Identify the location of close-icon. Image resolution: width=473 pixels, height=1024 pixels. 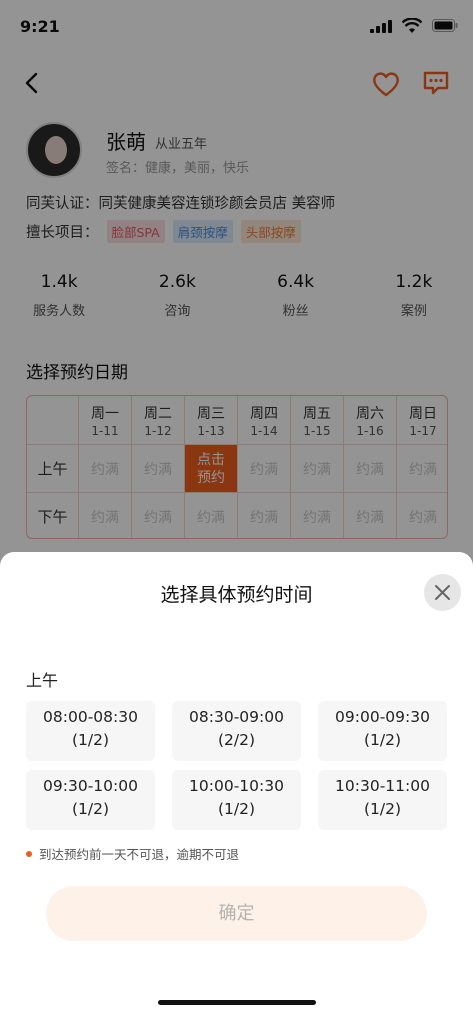
(442, 592).